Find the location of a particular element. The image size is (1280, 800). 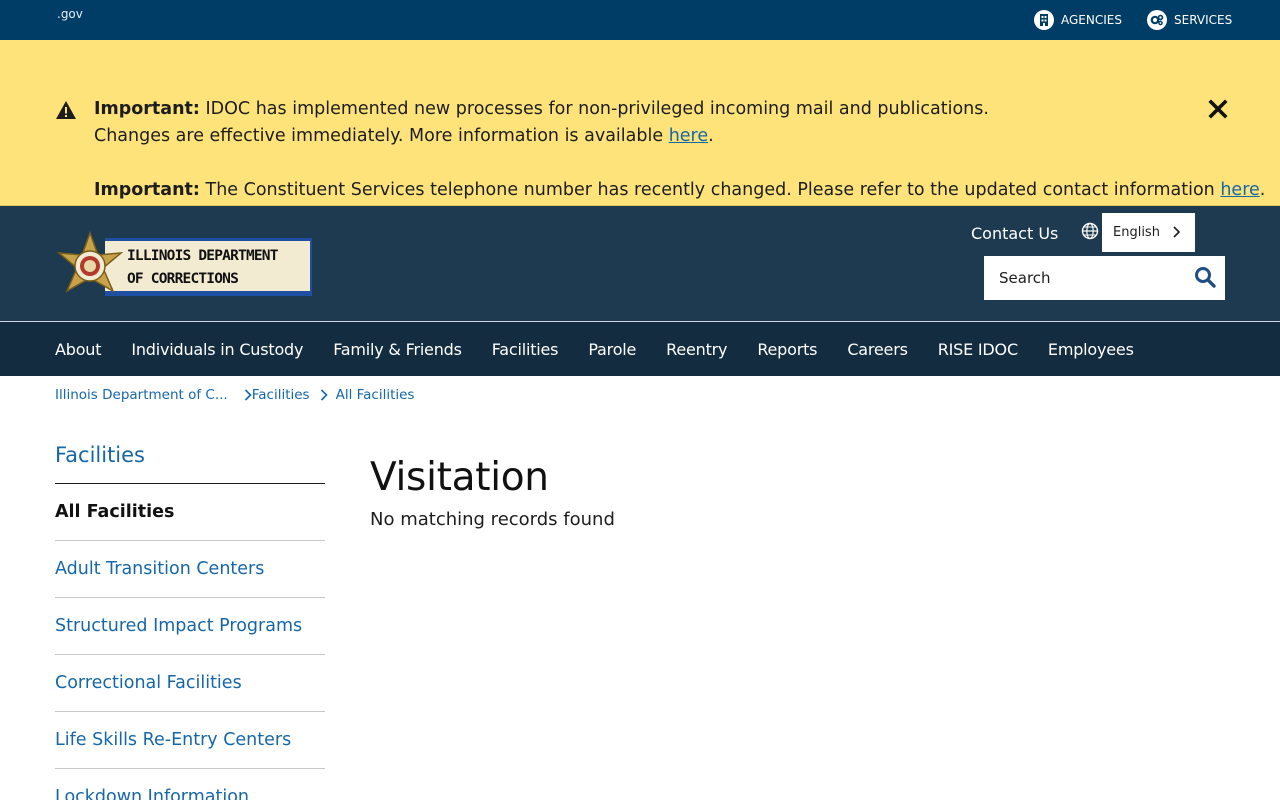

services-link: SERVICES is located at coordinates (1189, 20).